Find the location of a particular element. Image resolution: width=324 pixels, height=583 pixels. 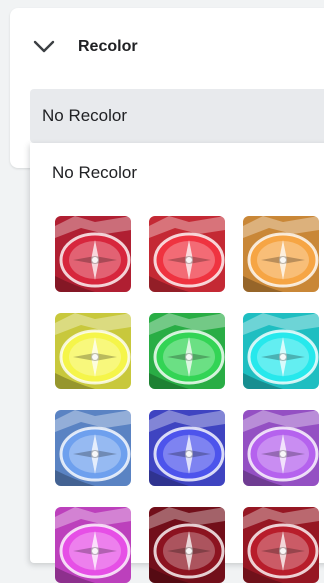

section-title: Recolor is located at coordinates (108, 46).